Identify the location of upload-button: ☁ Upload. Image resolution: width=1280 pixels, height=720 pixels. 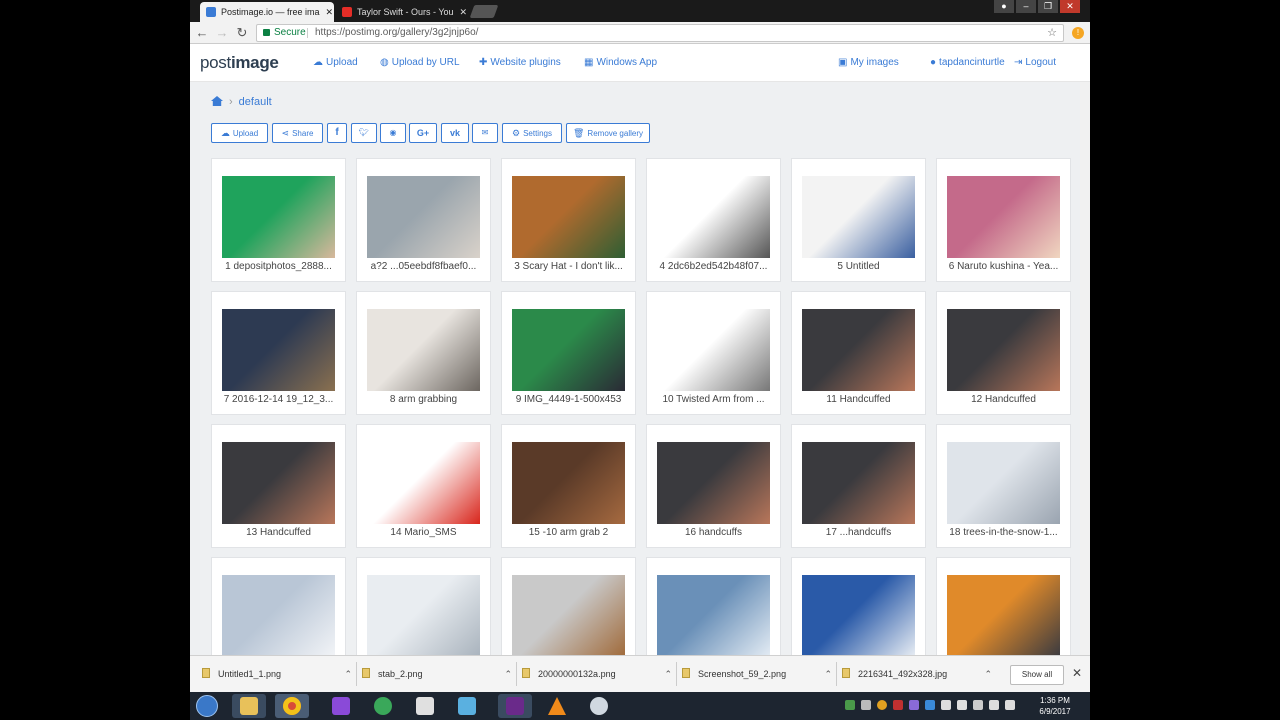
(239, 133).